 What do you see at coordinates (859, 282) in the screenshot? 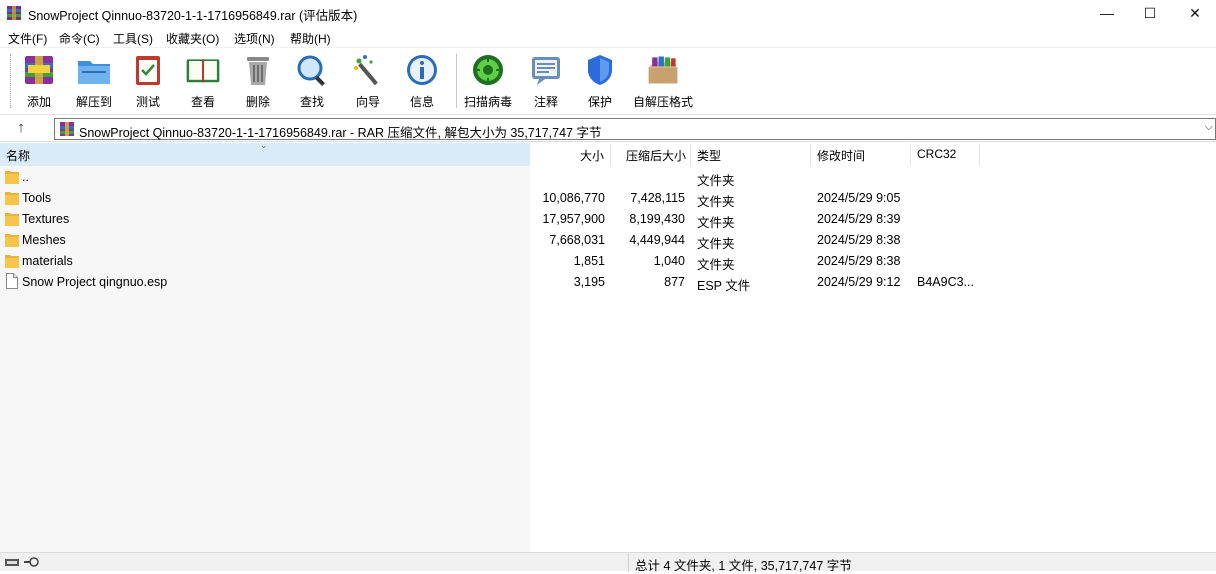
I see `file-modified: 2024/5/29 9:12` at bounding box center [859, 282].